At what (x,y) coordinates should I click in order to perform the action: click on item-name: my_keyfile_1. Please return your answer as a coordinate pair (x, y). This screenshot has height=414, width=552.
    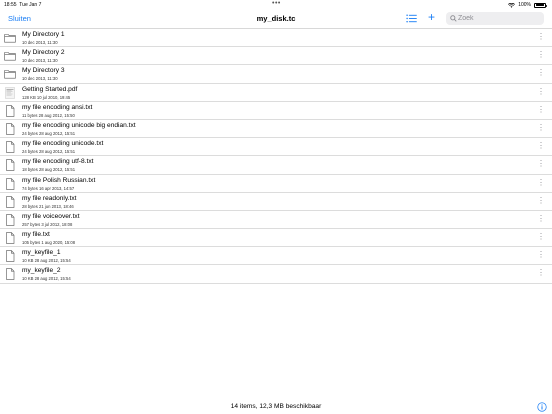
    Looking at the image, I should click on (41, 253).